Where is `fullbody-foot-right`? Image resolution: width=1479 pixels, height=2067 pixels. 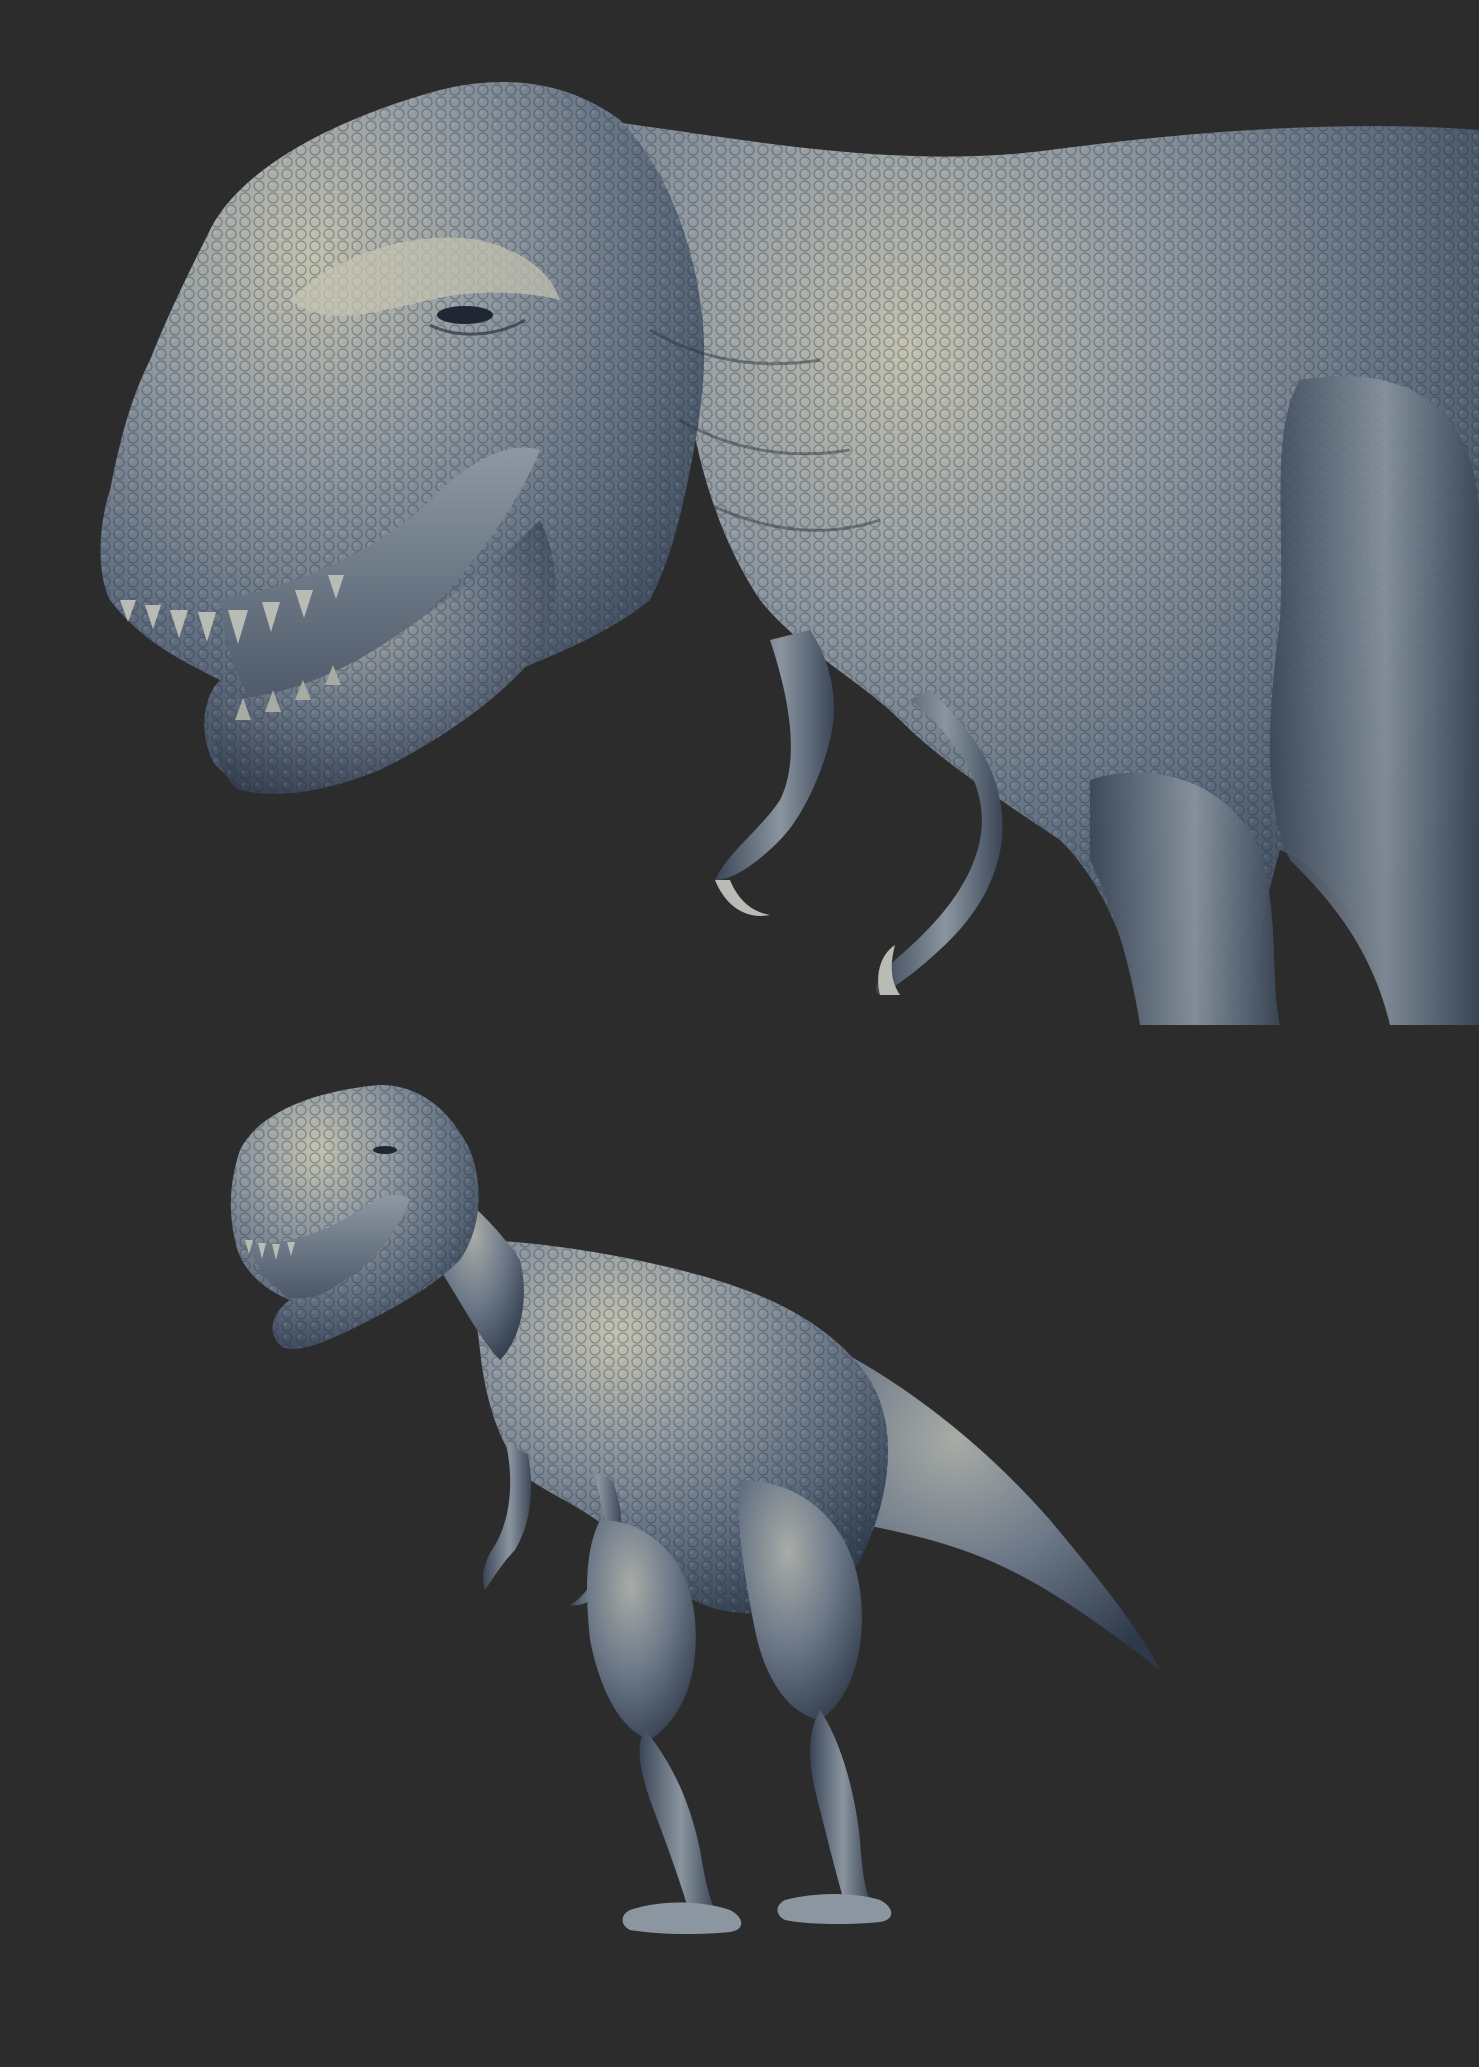 fullbody-foot-right is located at coordinates (834, 1909).